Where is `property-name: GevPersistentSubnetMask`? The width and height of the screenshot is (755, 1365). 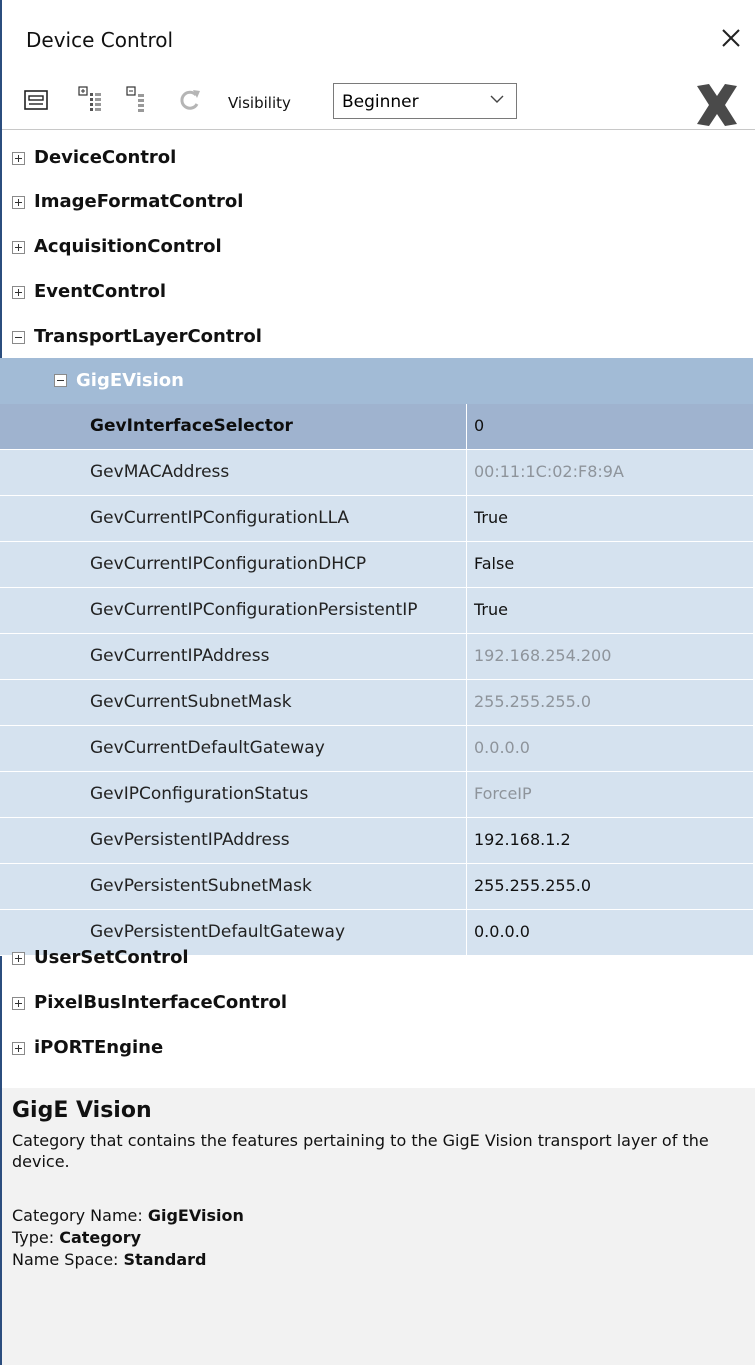
property-name: GevPersistentSubnetMask is located at coordinates (201, 886).